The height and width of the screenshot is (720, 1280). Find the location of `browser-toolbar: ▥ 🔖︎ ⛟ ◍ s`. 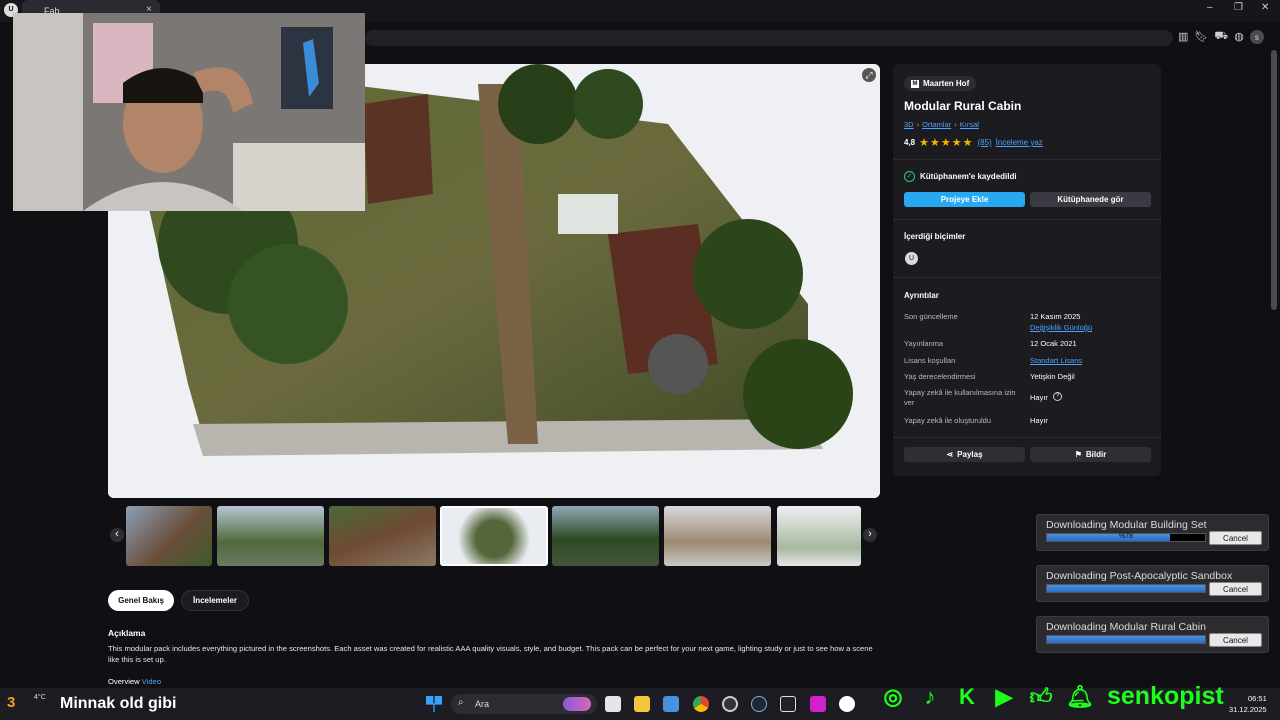

browser-toolbar: ▥ 🔖︎ ⛟ ◍ s is located at coordinates (1221, 37).